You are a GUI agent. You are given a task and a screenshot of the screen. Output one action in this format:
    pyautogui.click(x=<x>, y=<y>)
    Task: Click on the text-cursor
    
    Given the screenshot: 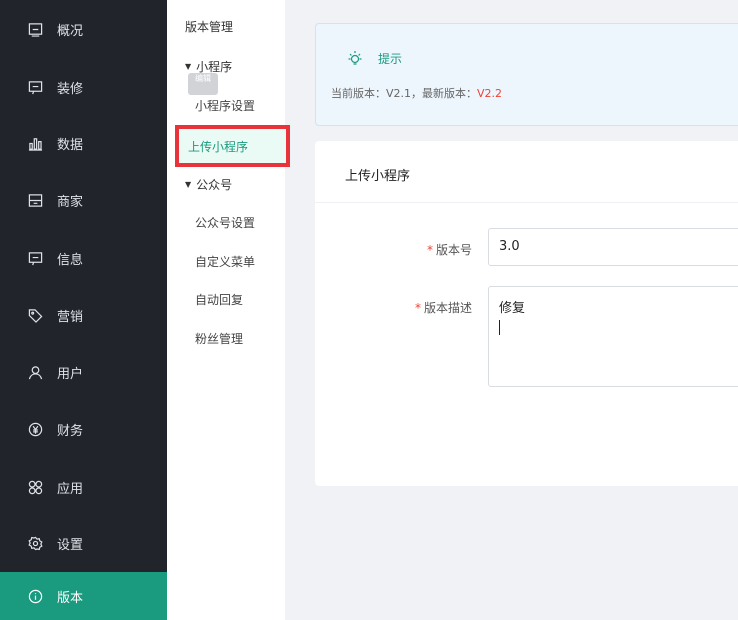 What is the action you would take?
    pyautogui.click(x=499, y=327)
    